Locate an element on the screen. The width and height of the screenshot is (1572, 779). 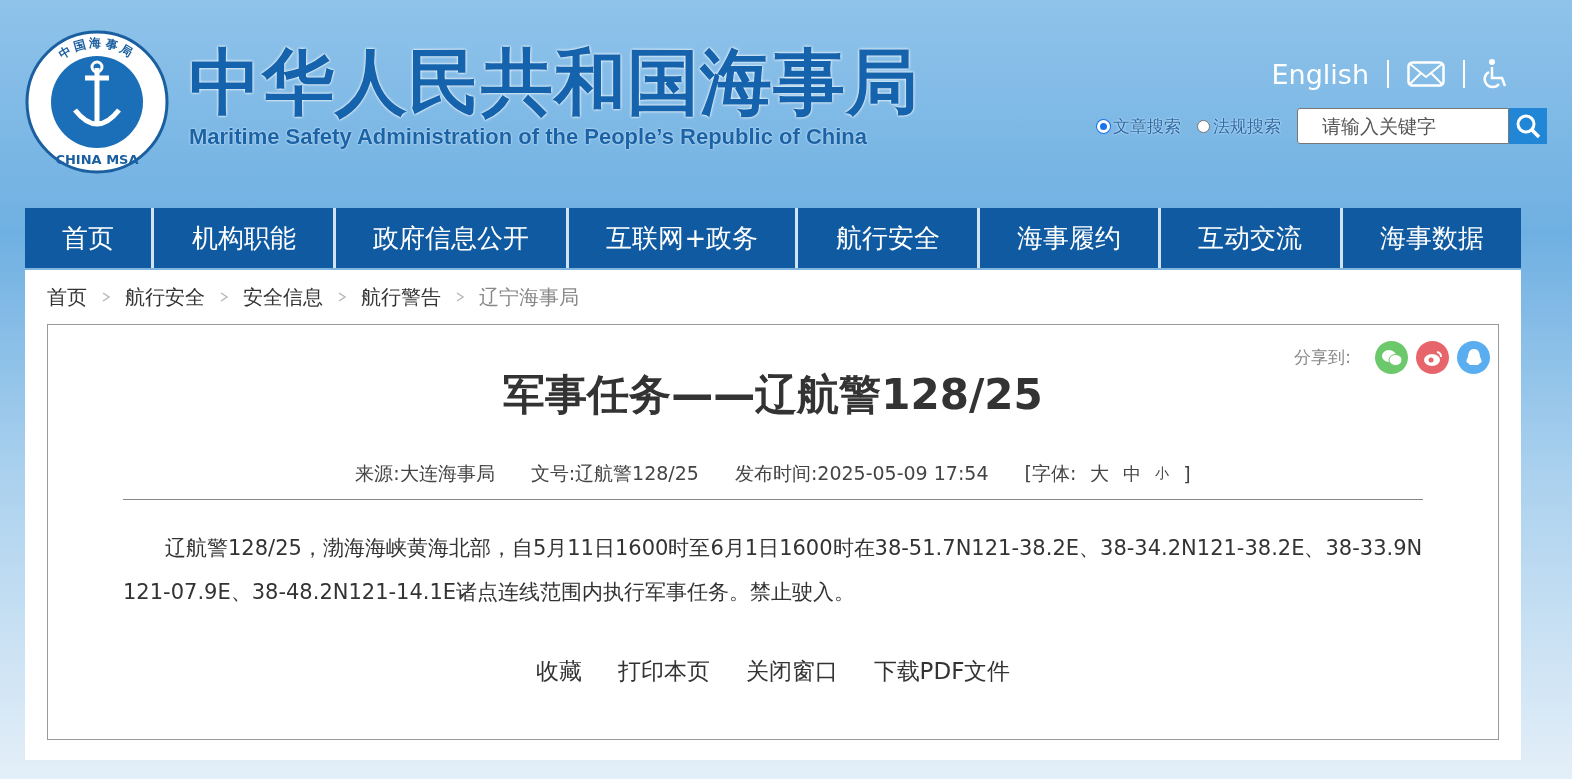
meta-text: 文号:辽航警128/25 is located at coordinates (614, 473).